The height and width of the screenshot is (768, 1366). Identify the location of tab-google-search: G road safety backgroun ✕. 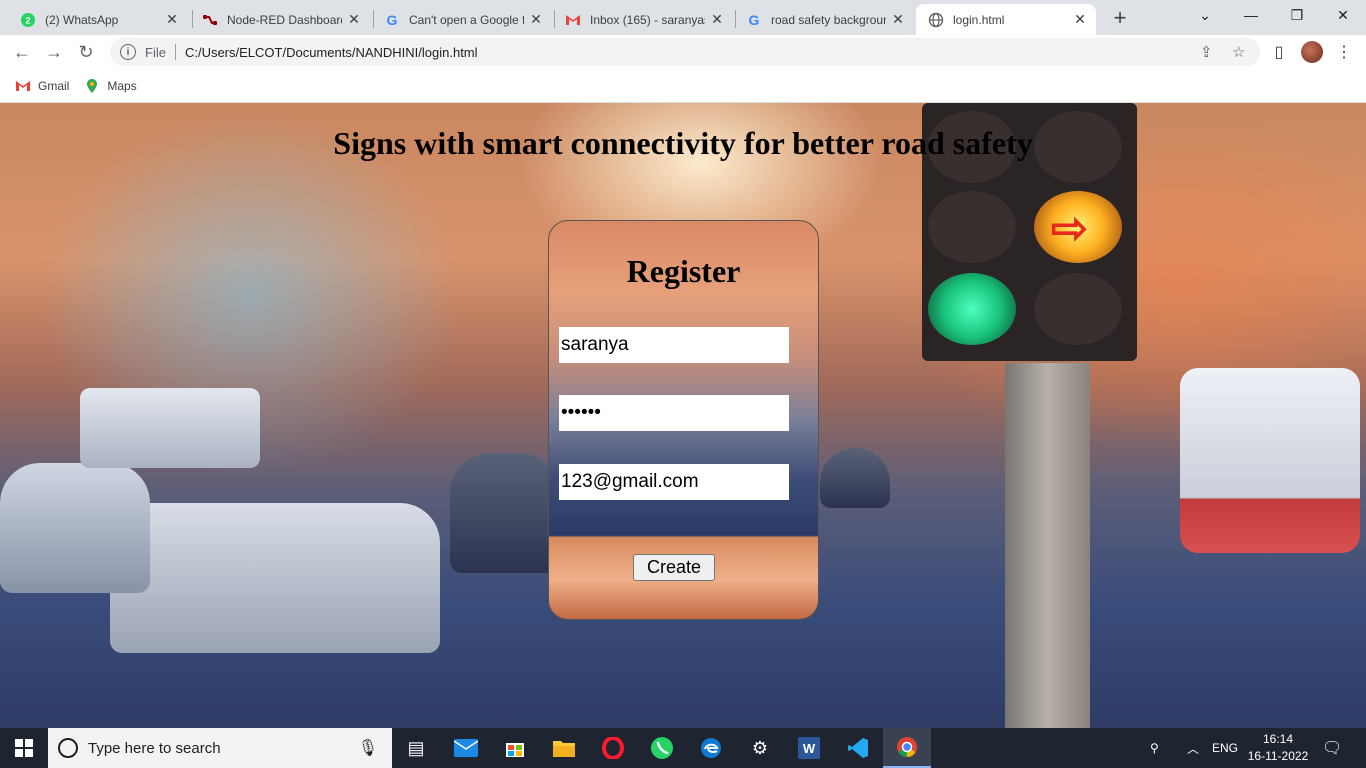
(824, 19).